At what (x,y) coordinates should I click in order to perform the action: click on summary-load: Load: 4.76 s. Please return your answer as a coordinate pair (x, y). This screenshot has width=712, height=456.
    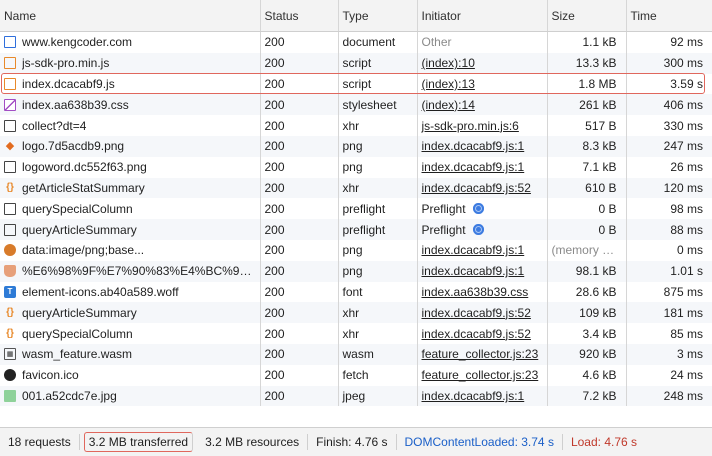
    Looking at the image, I should click on (604, 442).